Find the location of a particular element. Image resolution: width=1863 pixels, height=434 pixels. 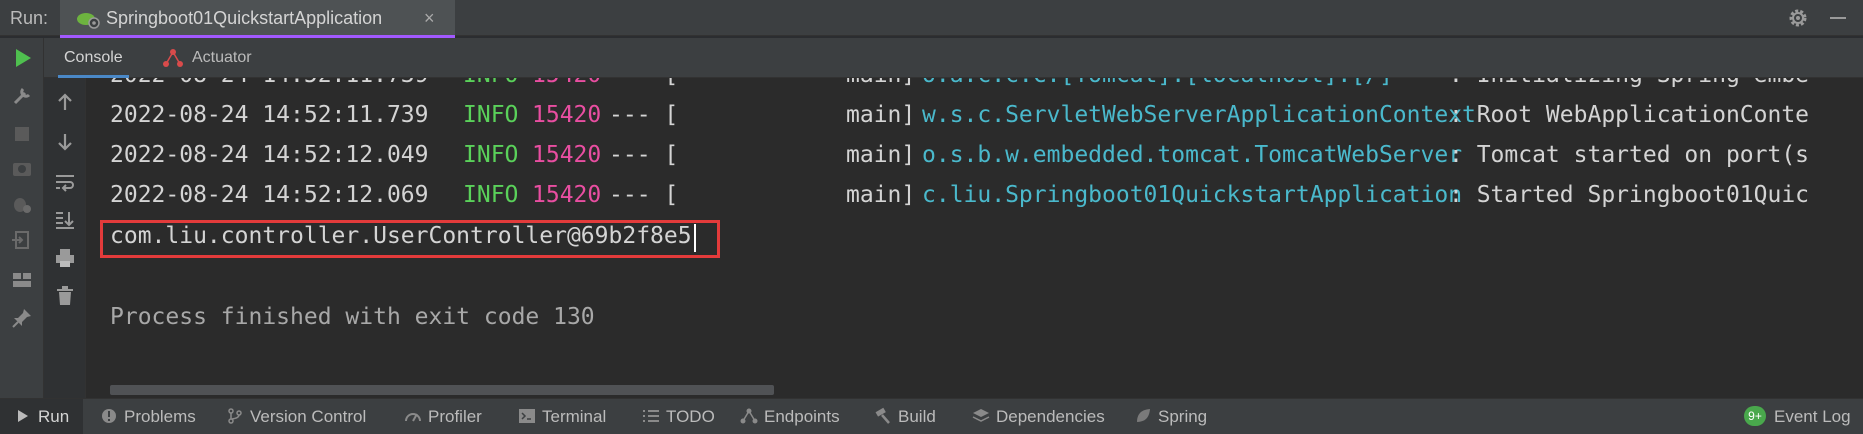

debug-icon is located at coordinates (22, 204).